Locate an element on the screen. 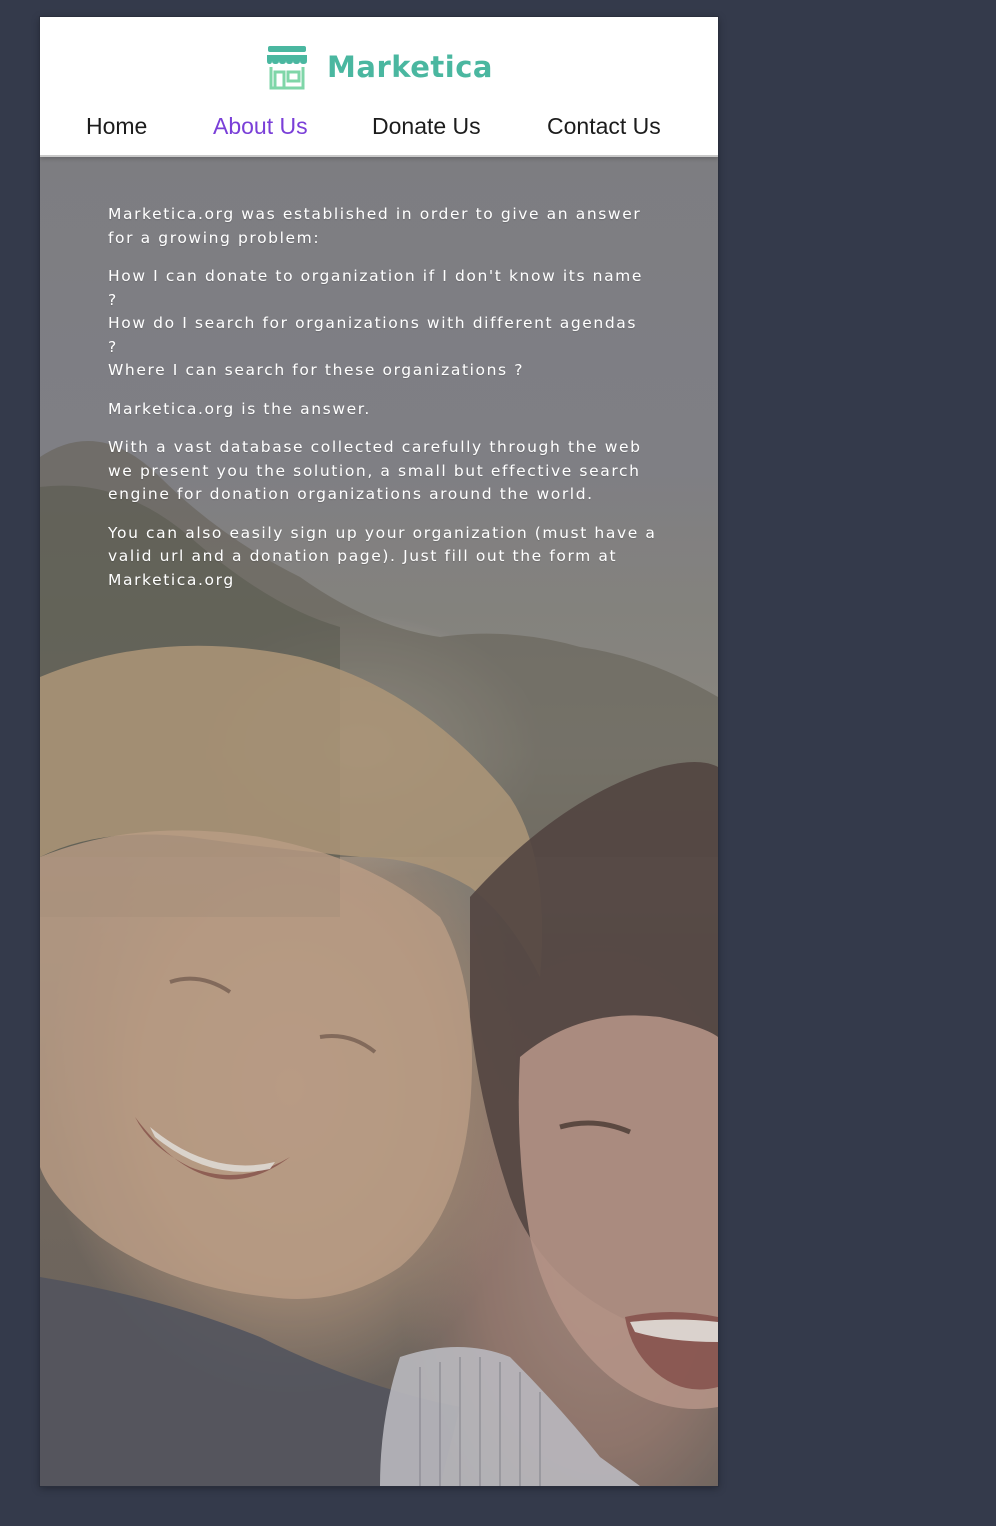 Image resolution: width=996 pixels, height=1526 pixels. nav-about-us: About Us is located at coordinates (260, 126).